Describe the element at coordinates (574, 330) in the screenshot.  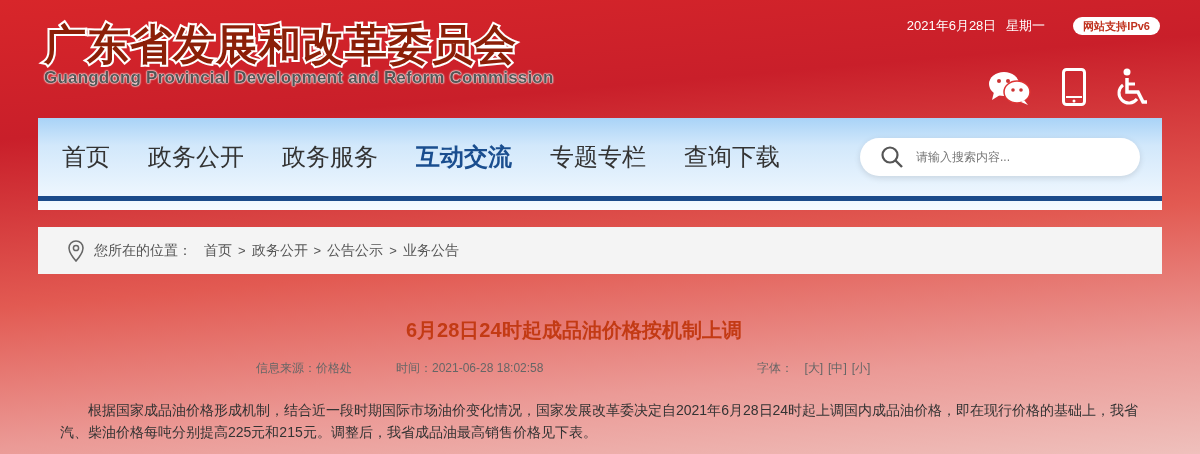
I see `article-title: 6月28日24时起成品油价格按机制上调` at that location.